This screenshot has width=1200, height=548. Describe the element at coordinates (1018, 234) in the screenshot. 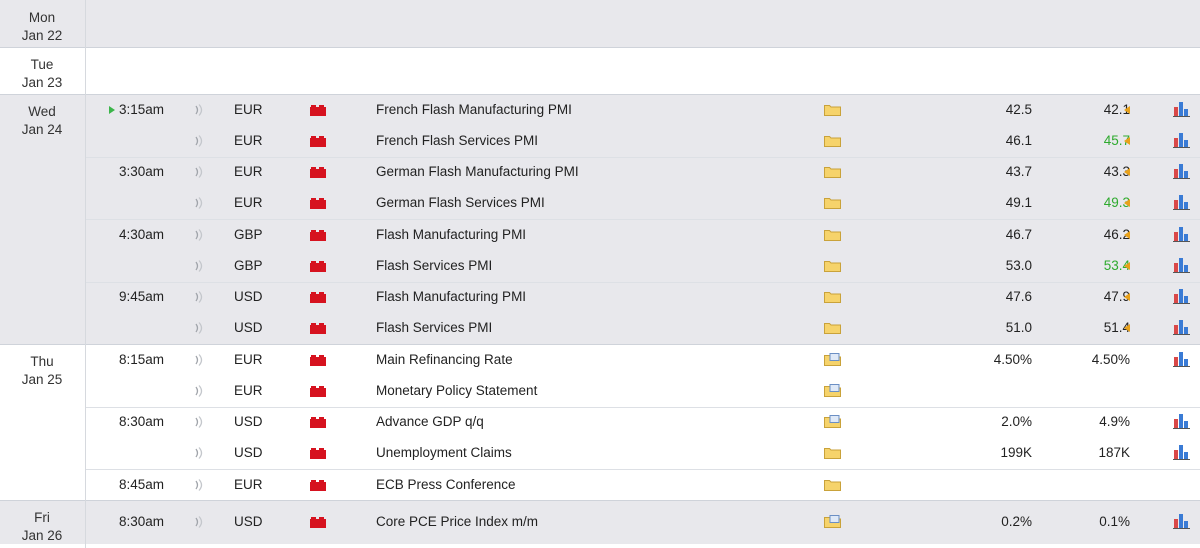

I see `actual-value: 46.7` at that location.